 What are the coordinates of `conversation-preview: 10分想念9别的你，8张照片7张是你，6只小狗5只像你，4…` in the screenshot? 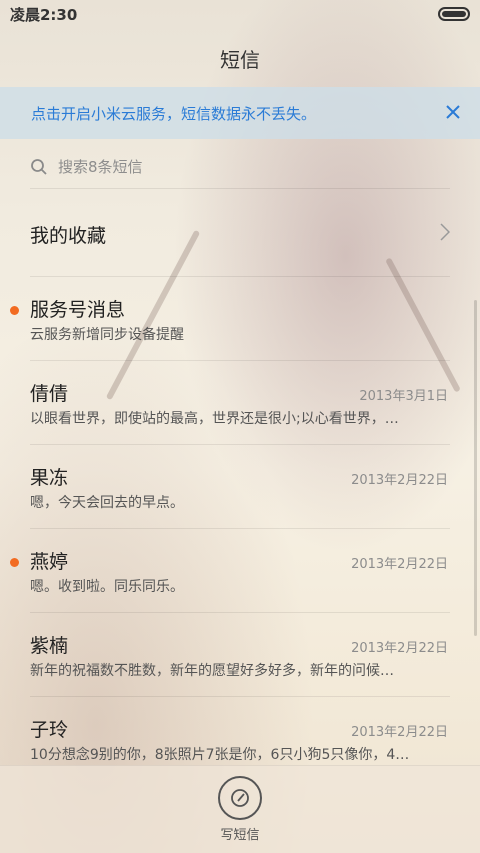 It's located at (220, 755).